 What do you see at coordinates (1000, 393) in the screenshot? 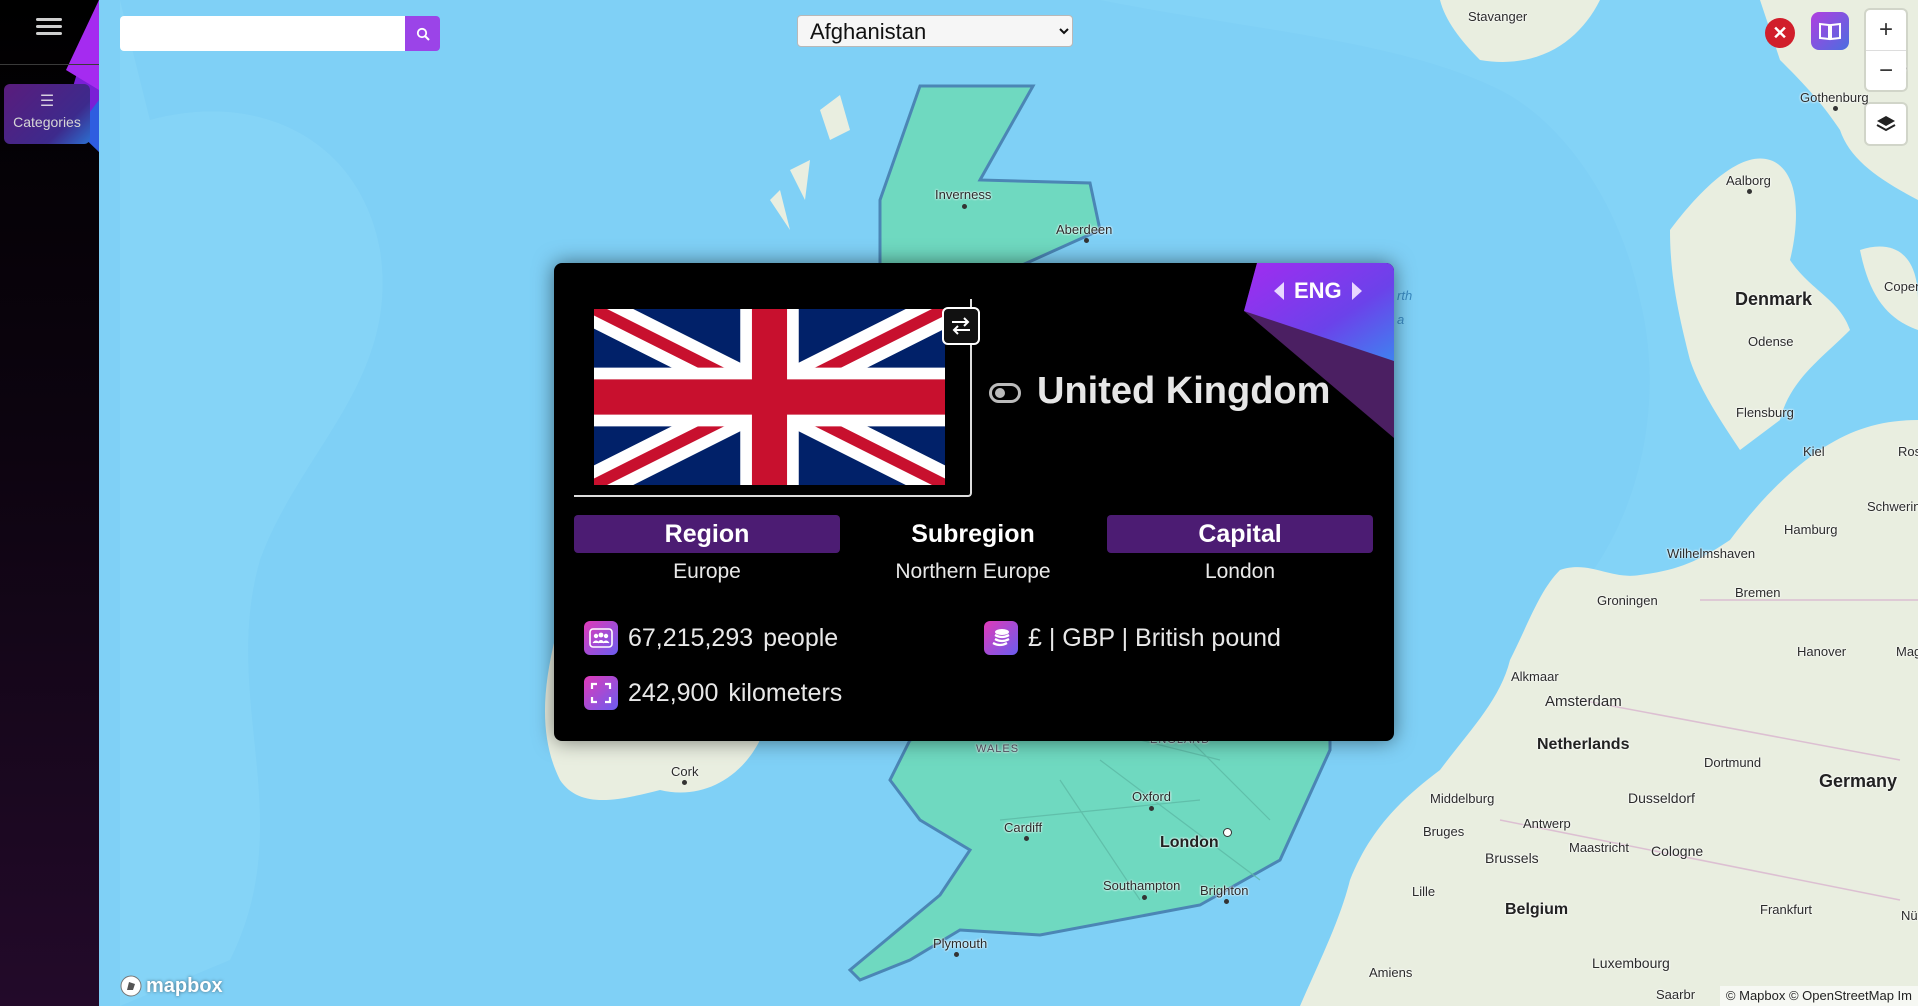
I see `toggle-knob` at bounding box center [1000, 393].